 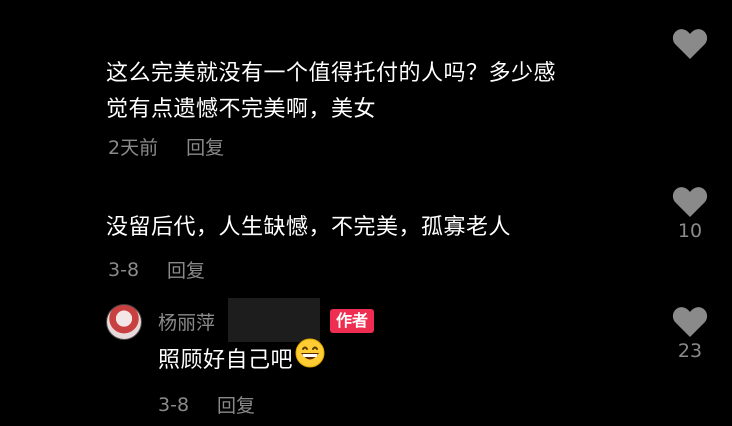 I want to click on comment-3-time: 3-8, so click(x=174, y=404).